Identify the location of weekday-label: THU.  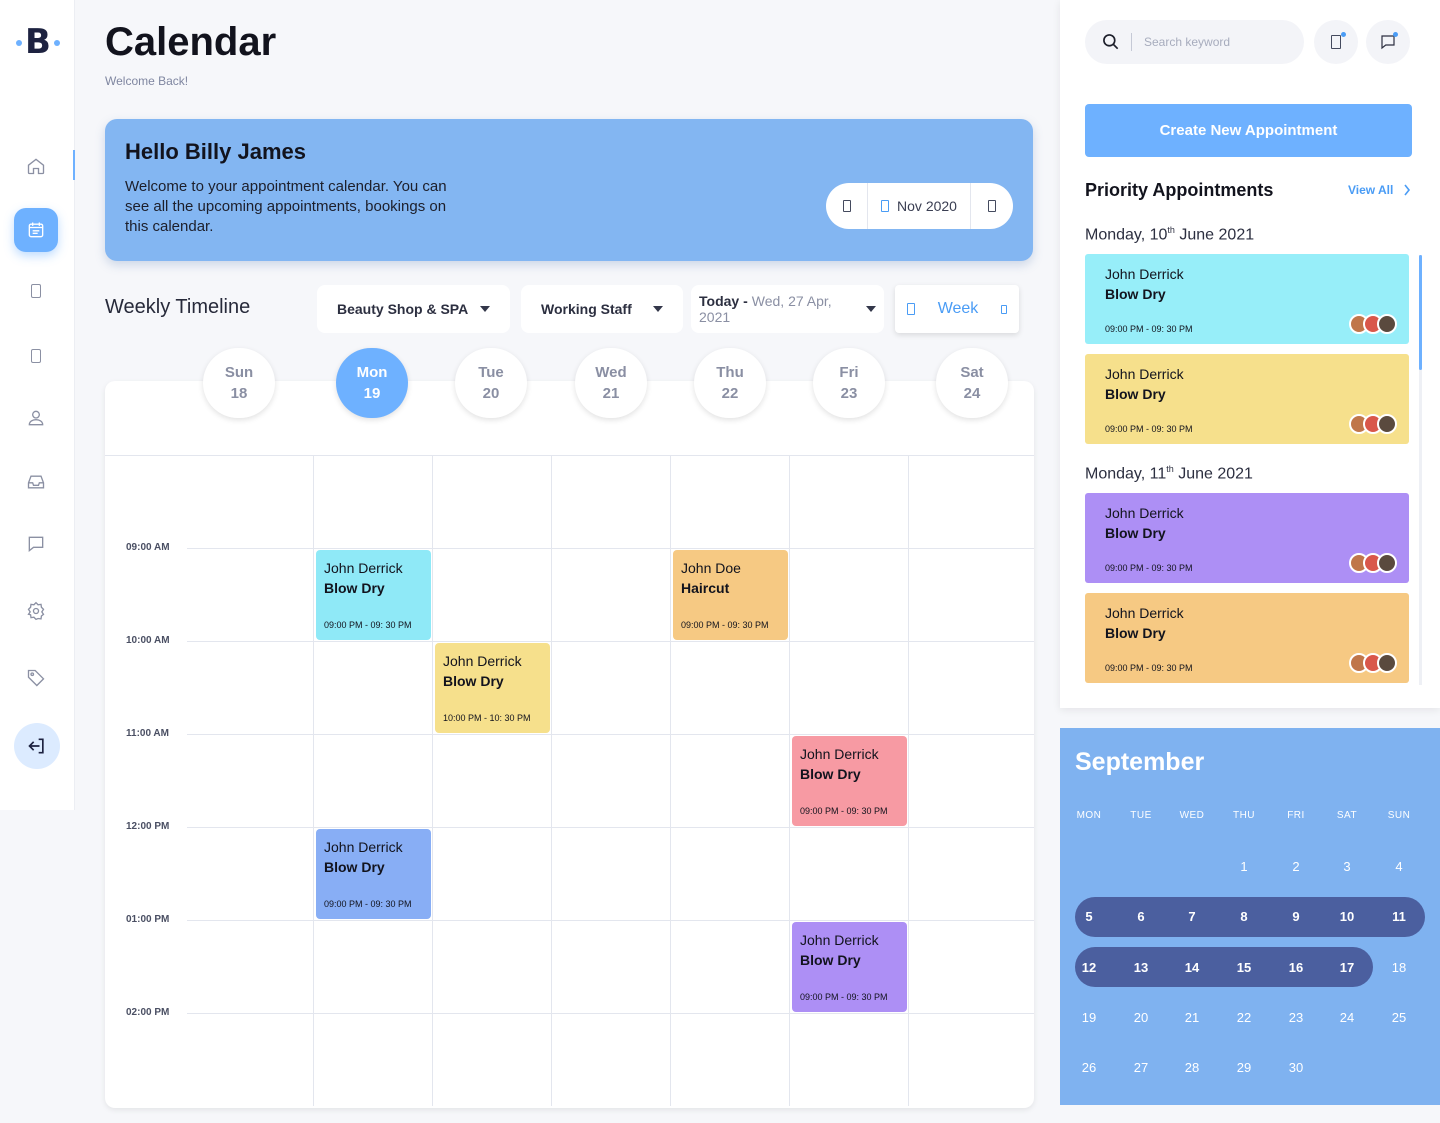
(1244, 815).